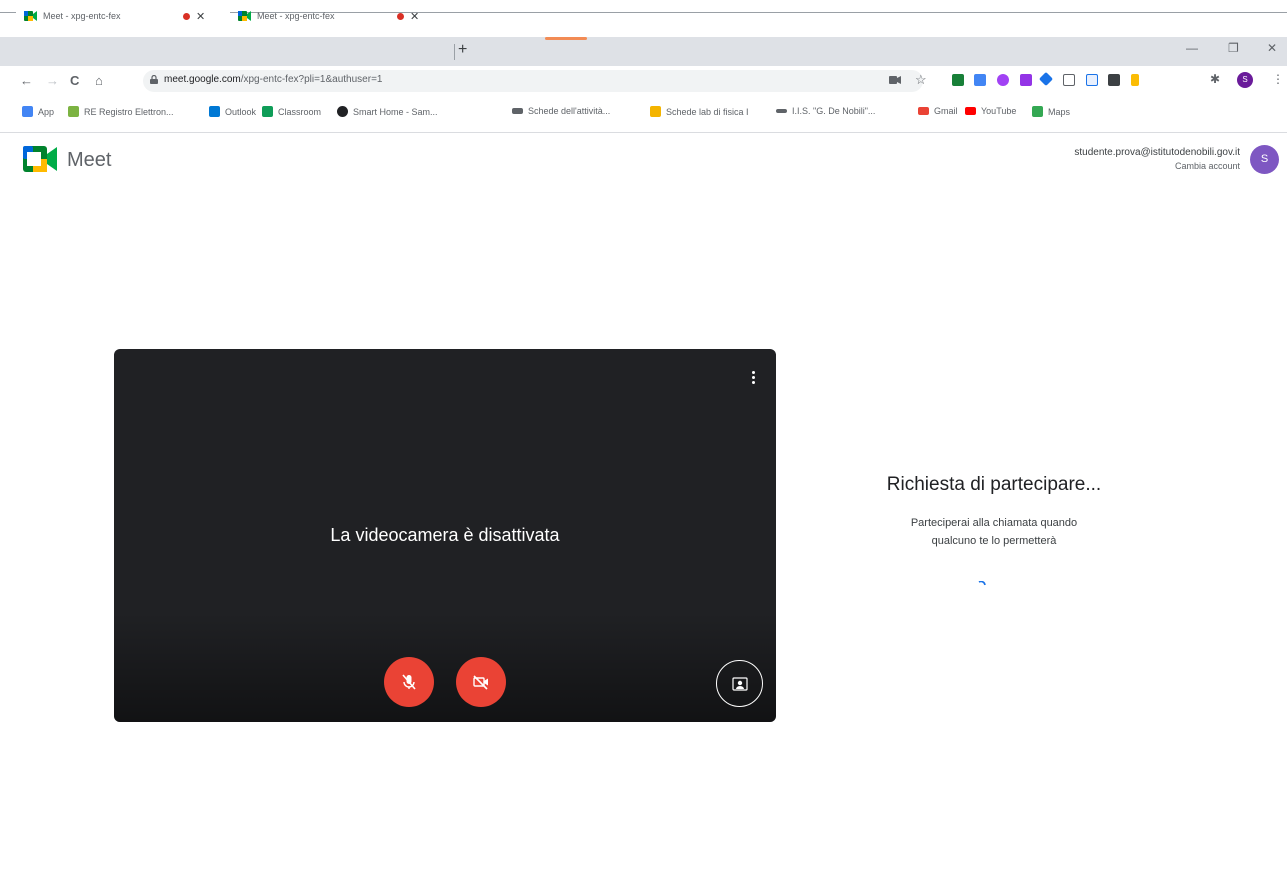  I want to click on outlook-icon, so click(214, 111).